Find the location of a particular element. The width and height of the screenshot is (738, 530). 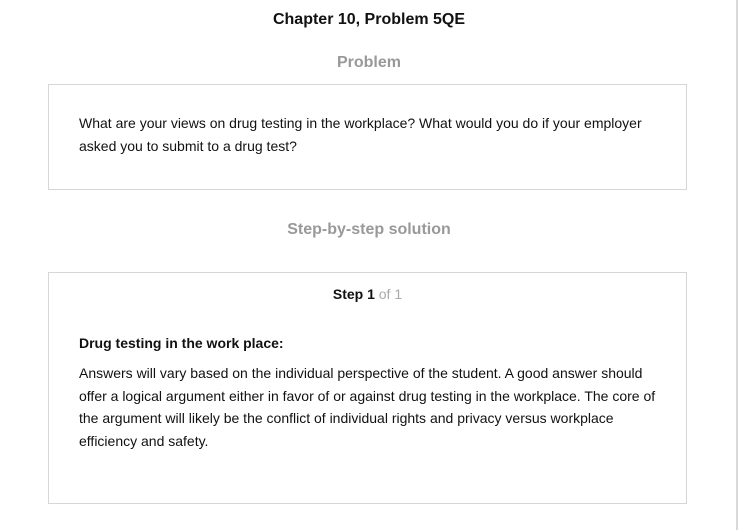

problem-heading: Problem is located at coordinates (368, 62).